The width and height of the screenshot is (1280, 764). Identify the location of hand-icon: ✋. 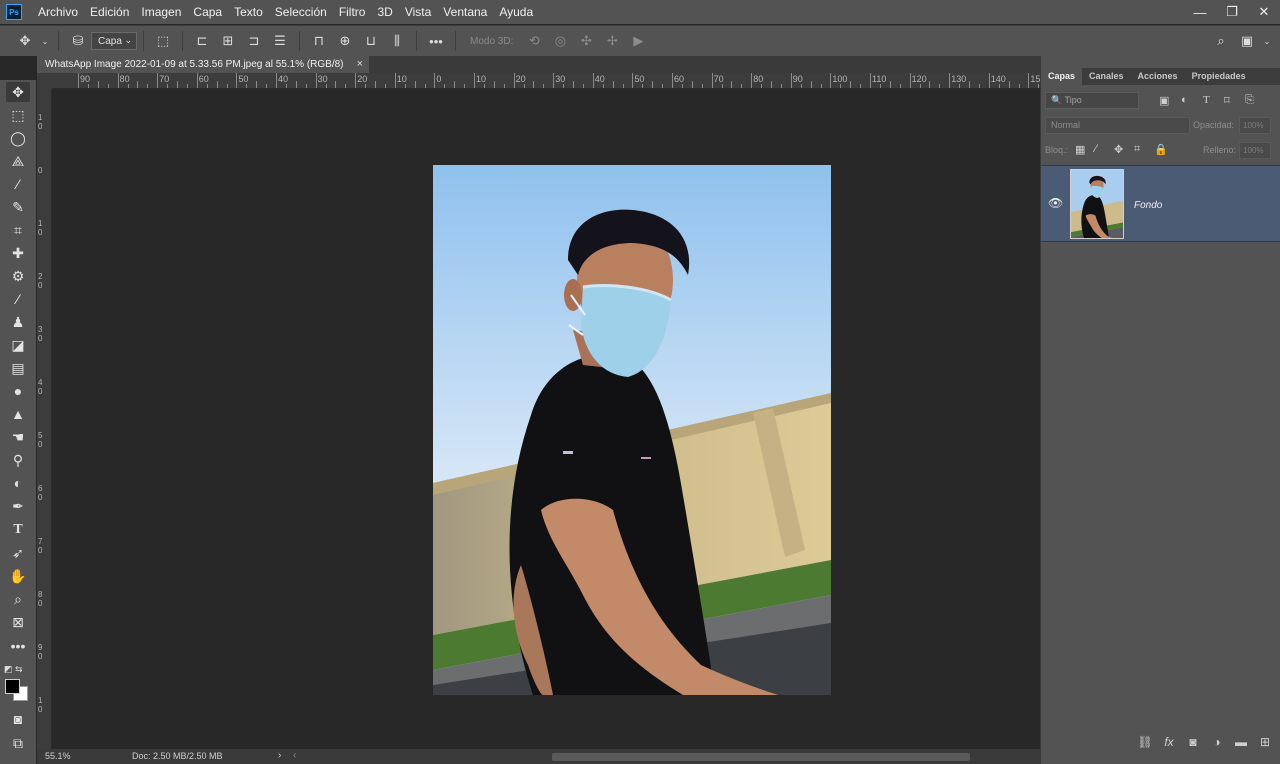
(18, 576).